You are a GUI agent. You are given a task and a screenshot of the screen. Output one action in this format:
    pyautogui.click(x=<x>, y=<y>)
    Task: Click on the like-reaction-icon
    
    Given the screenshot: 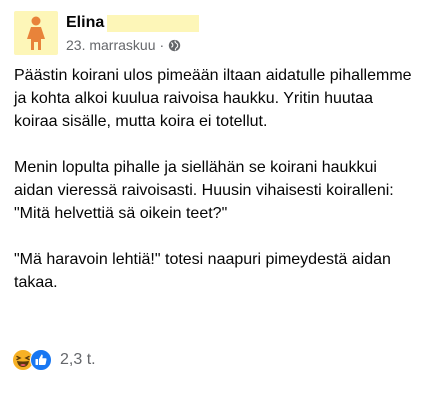 What is the action you would take?
    pyautogui.click(x=41, y=360)
    